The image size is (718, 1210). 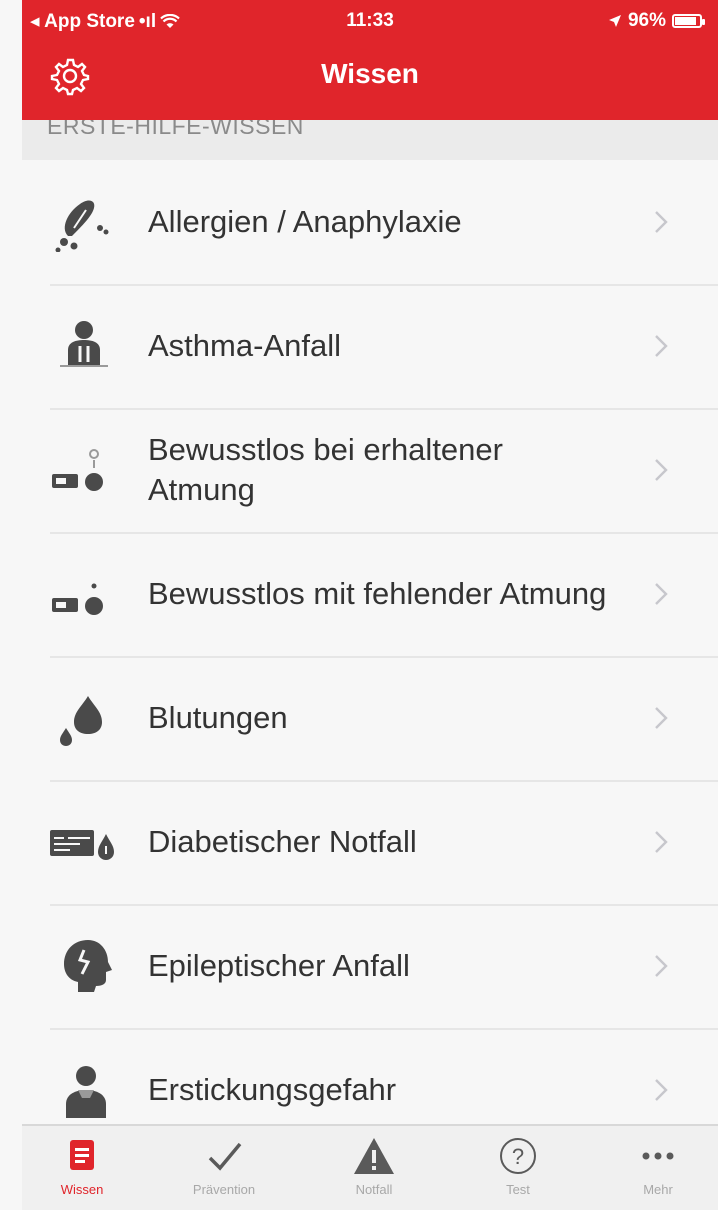 I want to click on tab-wissen: Wissen, so click(x=82, y=1168).